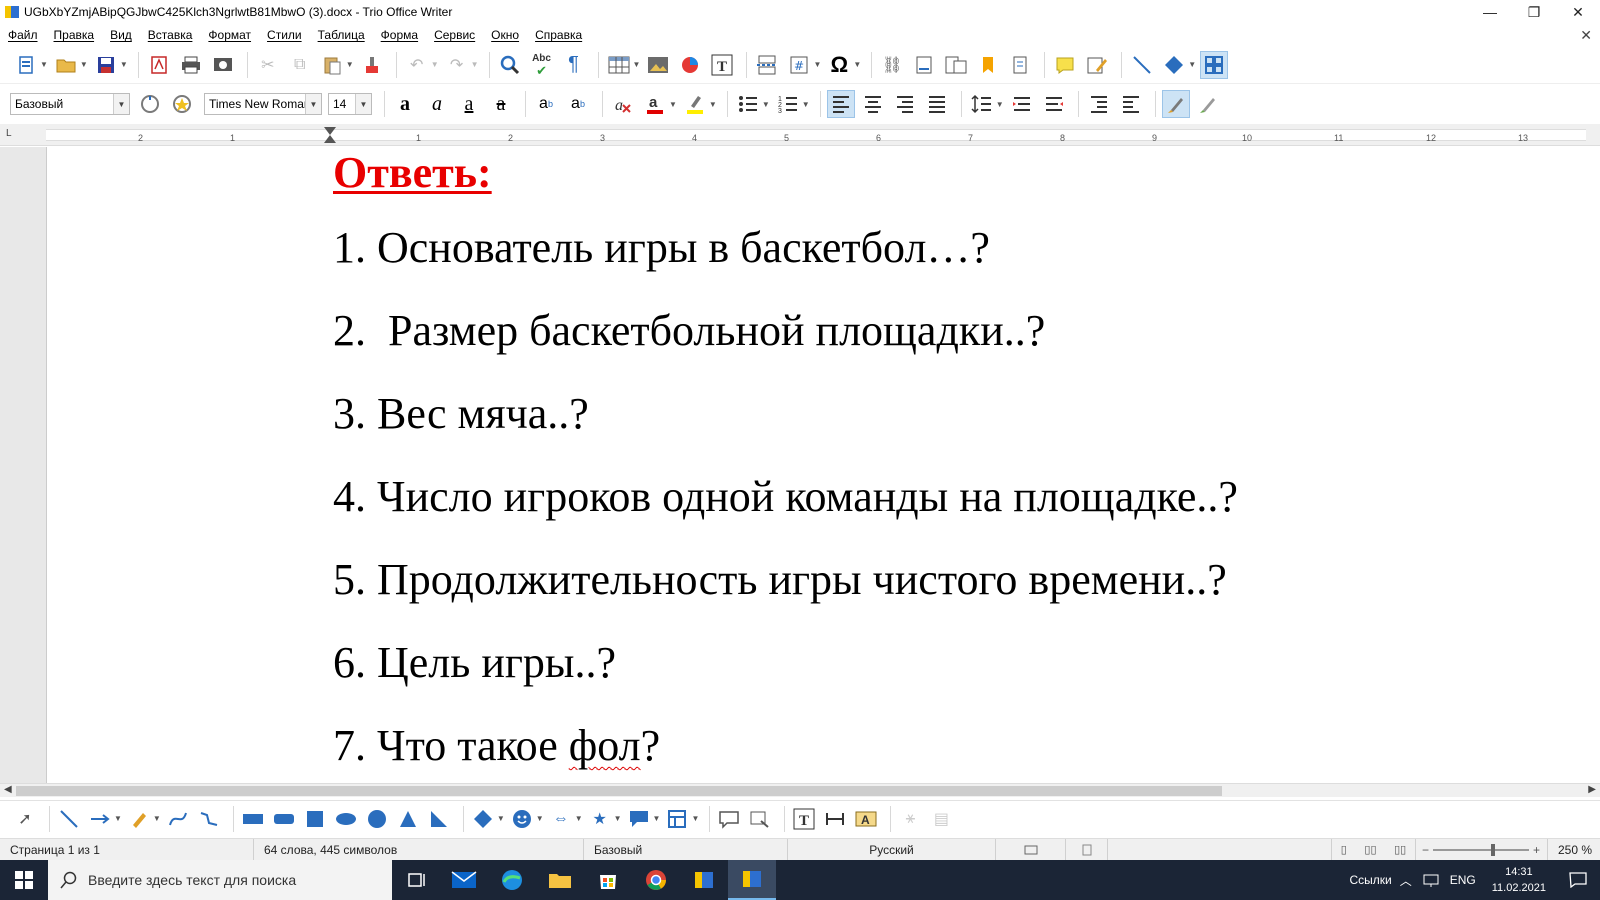  I want to click on font-color-icon: a, so click(655, 104).